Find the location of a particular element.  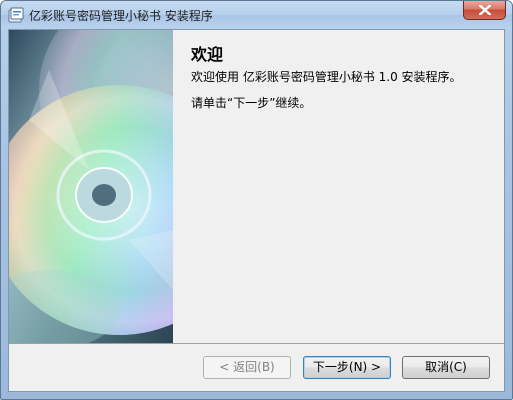

cancel-button: 取消(C) is located at coordinates (446, 367).